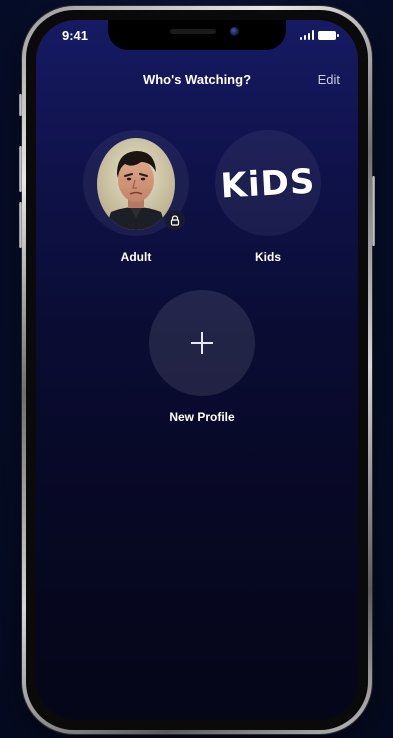 Image resolution: width=393 pixels, height=738 pixels. I want to click on status-time: 9:41, so click(75, 35).